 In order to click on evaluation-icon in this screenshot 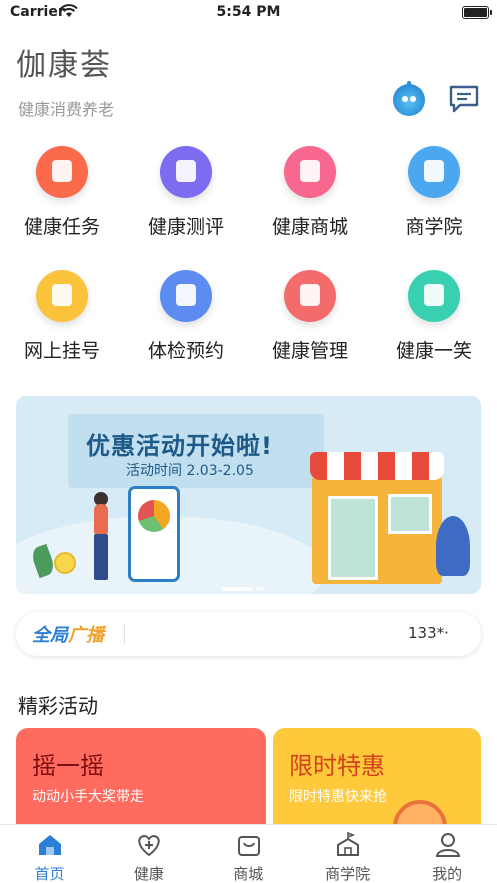, I will do `click(186, 172)`.